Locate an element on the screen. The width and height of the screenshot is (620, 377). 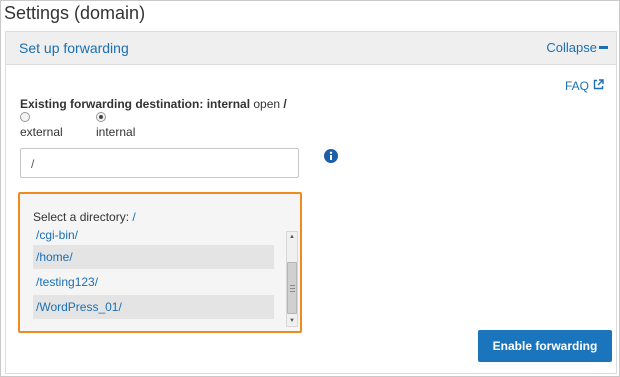
faq-link: FAQ is located at coordinates (584, 86).